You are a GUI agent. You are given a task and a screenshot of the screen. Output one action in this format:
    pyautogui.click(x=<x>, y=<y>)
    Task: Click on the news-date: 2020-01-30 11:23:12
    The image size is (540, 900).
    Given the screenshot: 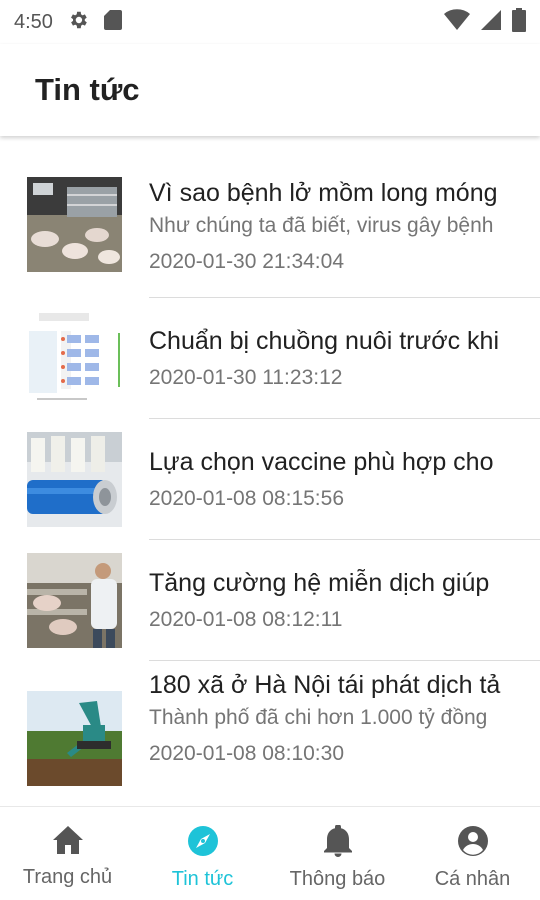 What is the action you would take?
    pyautogui.click(x=246, y=377)
    